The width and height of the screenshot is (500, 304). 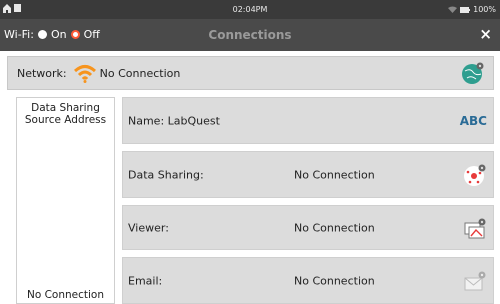 I want to click on close-icon: ×, so click(x=485, y=34).